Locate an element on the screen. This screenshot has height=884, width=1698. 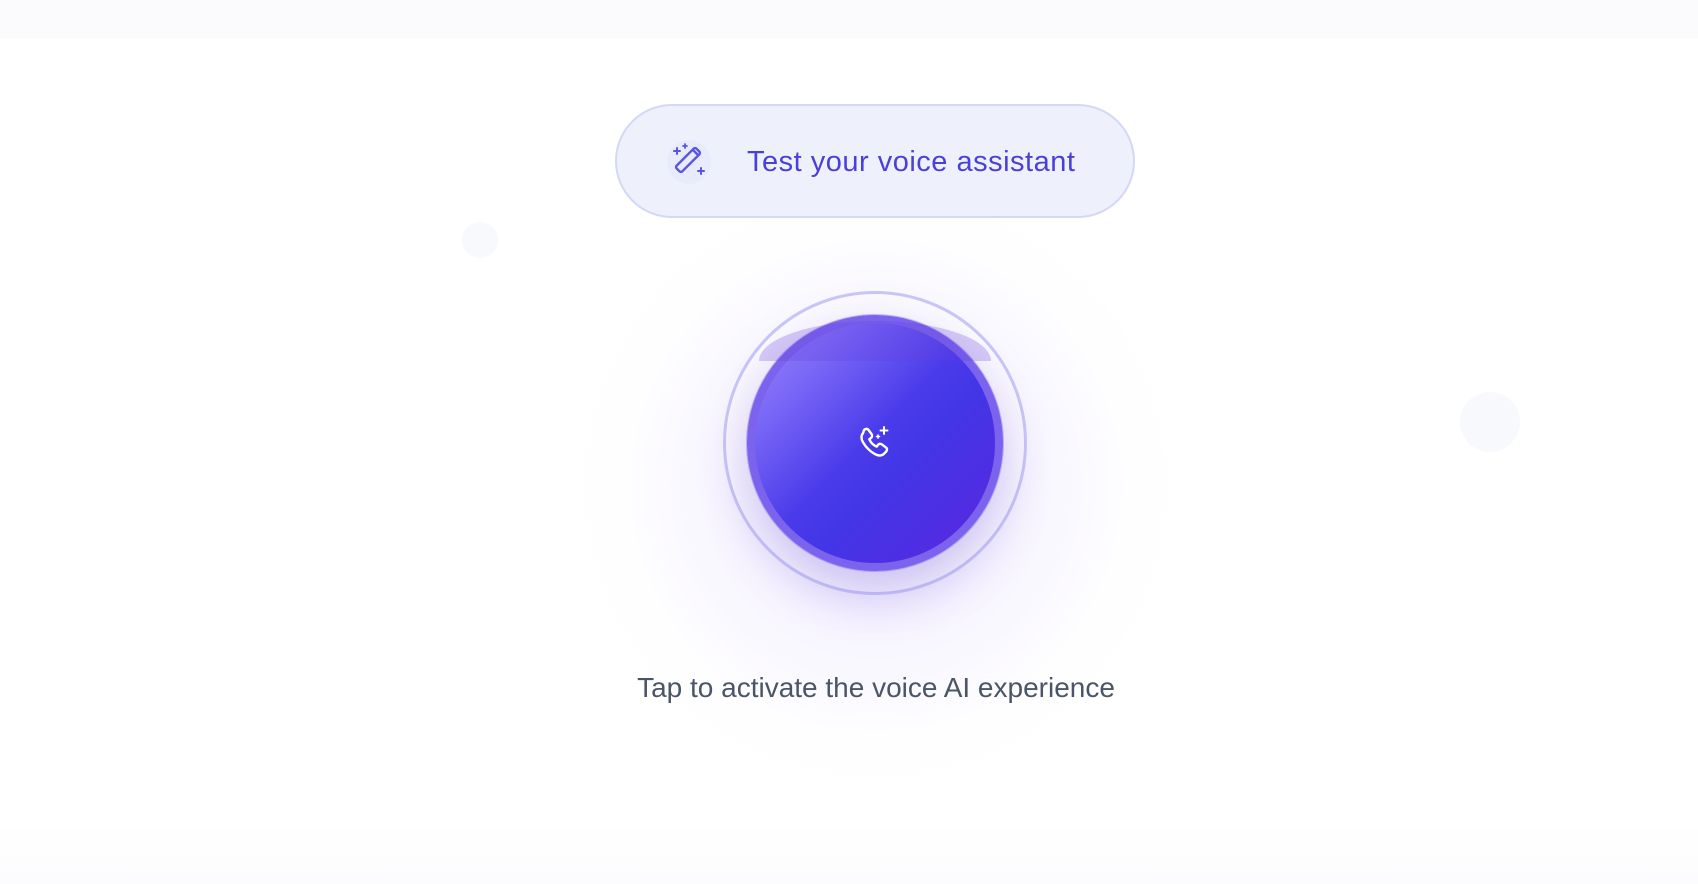
top-band is located at coordinates (849, 19).